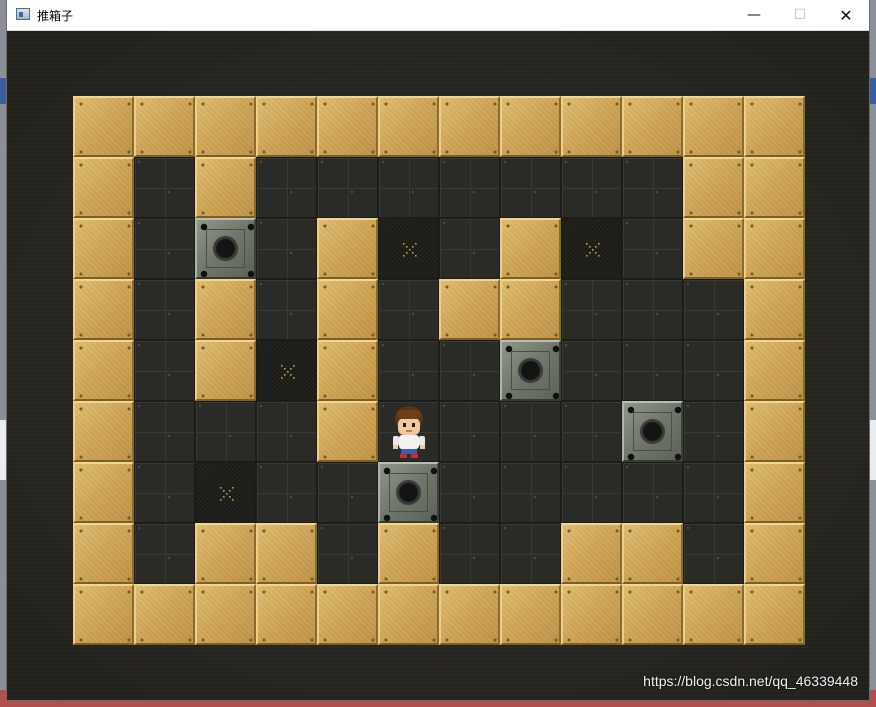 This screenshot has width=876, height=707. What do you see at coordinates (800, 15) in the screenshot?
I see `maximize-button: ☐` at bounding box center [800, 15].